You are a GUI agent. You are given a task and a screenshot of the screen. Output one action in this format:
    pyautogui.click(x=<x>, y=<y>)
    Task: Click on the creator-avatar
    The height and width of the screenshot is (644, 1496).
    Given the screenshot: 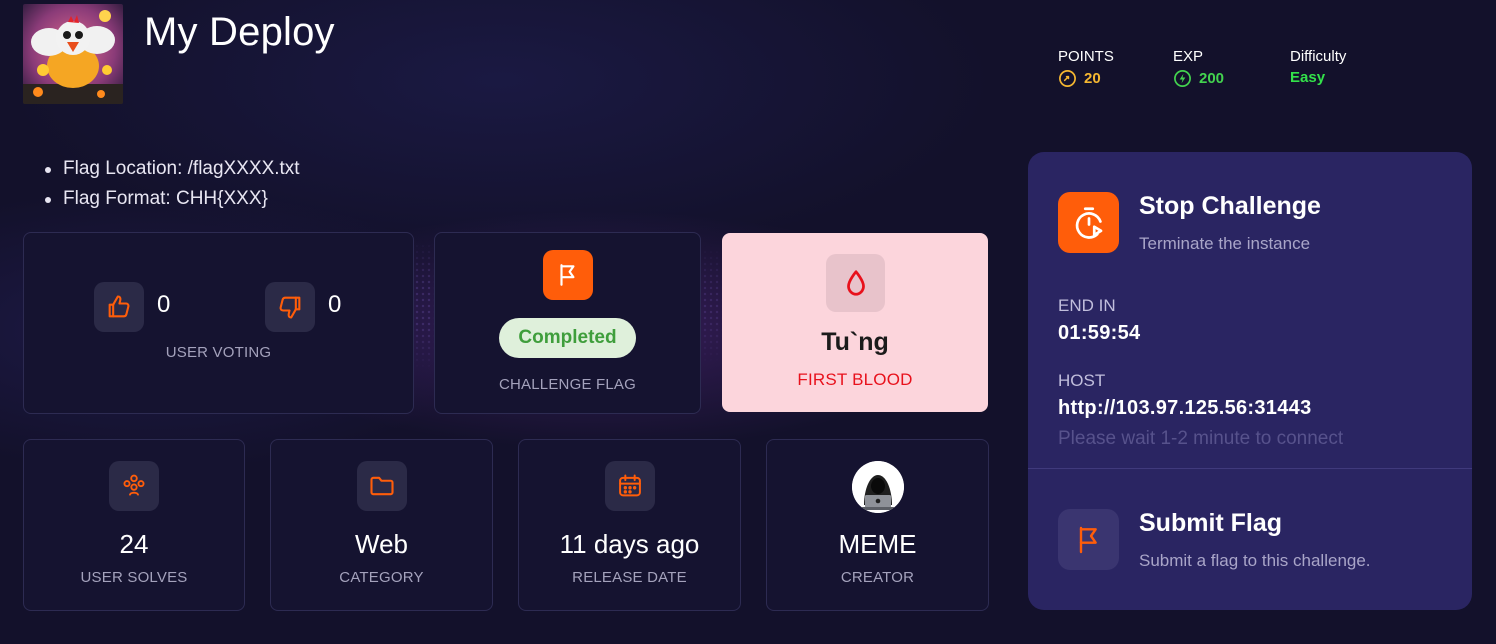 What is the action you would take?
    pyautogui.click(x=878, y=487)
    